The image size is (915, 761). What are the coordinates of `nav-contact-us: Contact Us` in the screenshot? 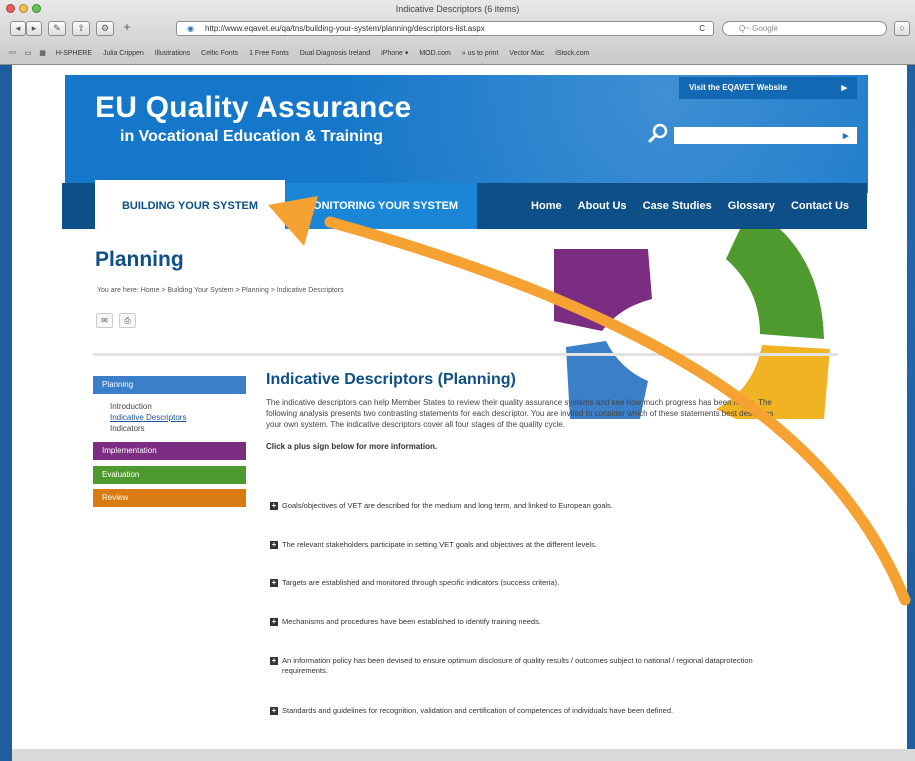 It's located at (820, 206).